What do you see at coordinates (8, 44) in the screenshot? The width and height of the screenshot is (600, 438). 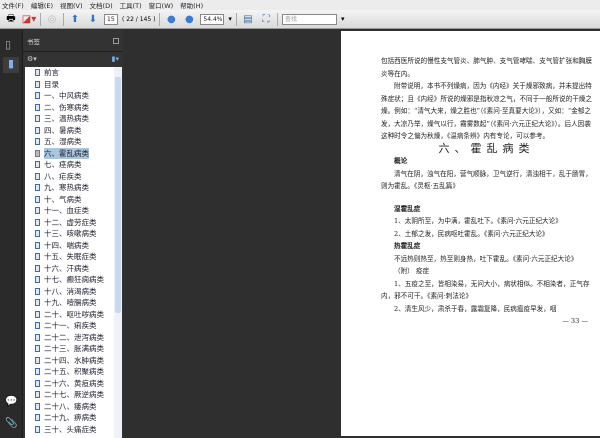 I see `pages-icon: ▯` at bounding box center [8, 44].